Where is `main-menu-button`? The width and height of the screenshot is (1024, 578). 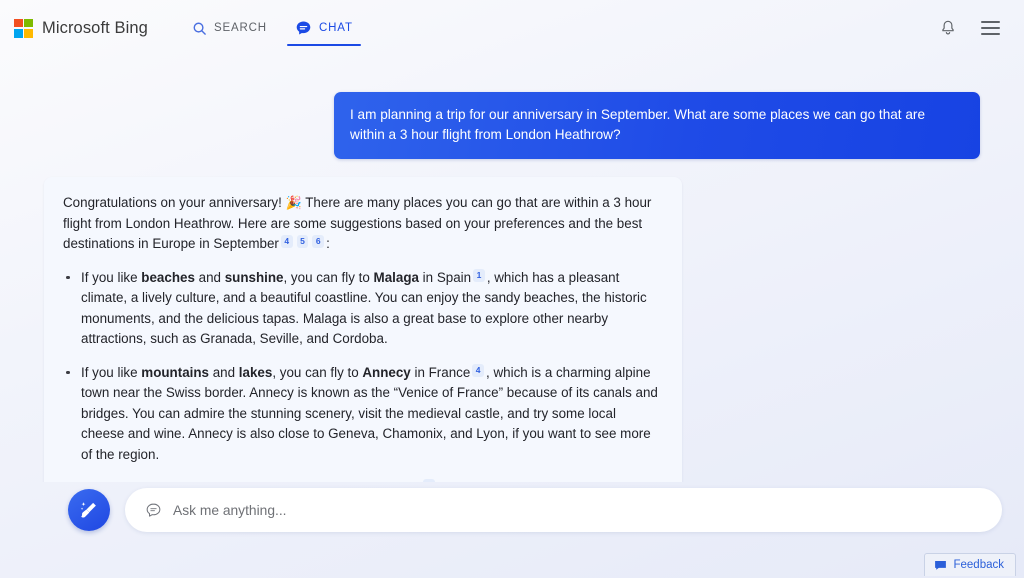
main-menu-button is located at coordinates (990, 28).